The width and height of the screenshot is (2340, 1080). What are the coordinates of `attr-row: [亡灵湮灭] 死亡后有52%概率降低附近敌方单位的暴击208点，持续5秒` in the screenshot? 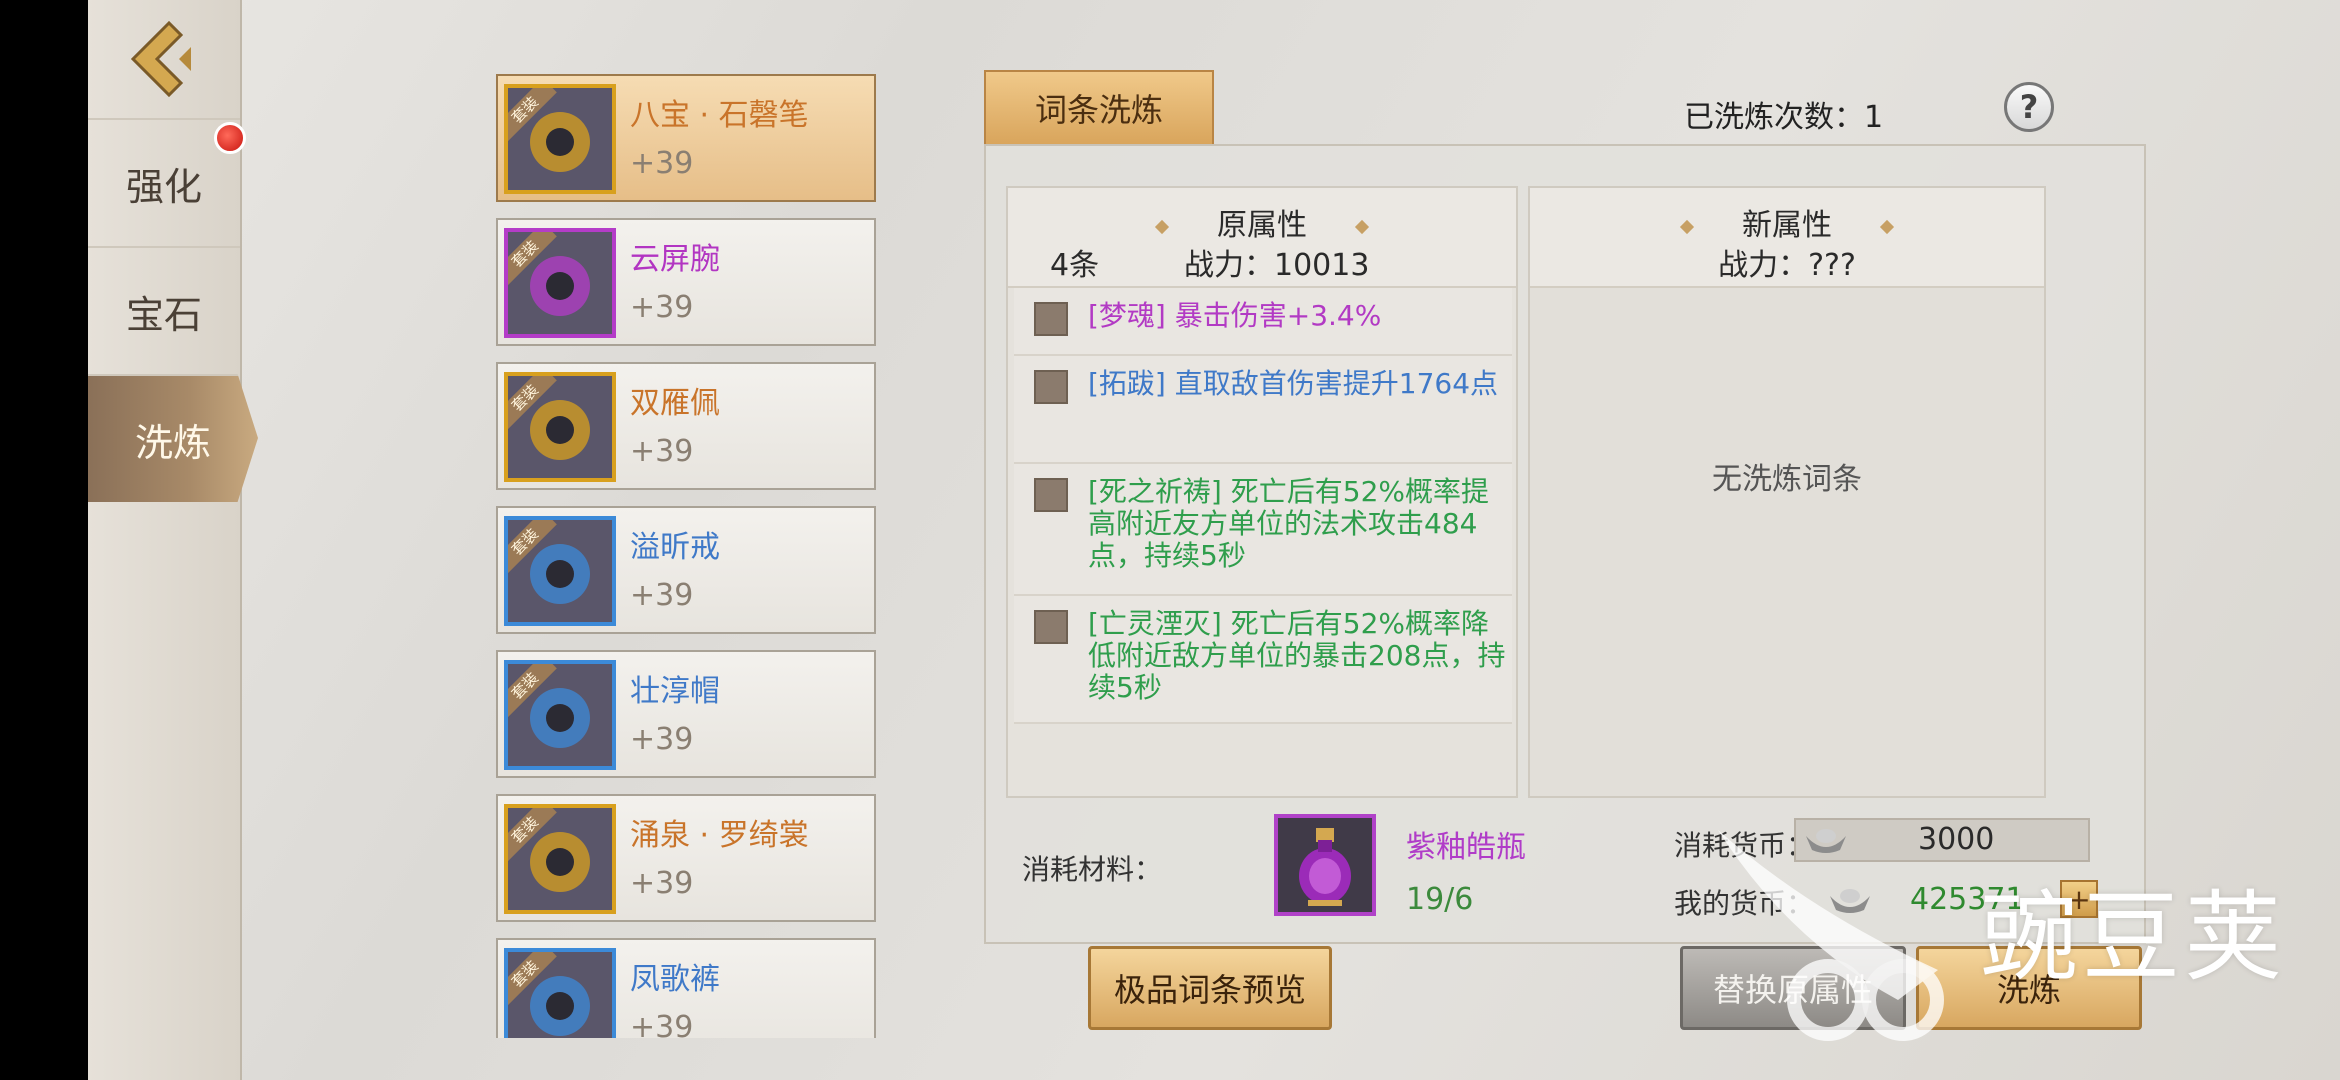 It's located at (1263, 660).